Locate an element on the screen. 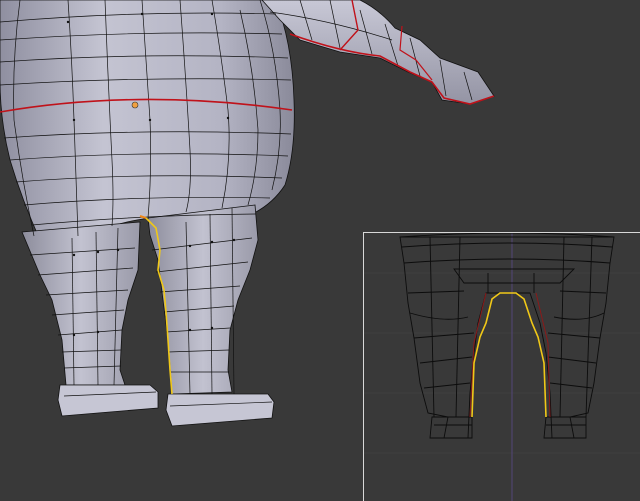 This screenshot has width=640, height=501. arm-mesh is located at coordinates (378, 52).